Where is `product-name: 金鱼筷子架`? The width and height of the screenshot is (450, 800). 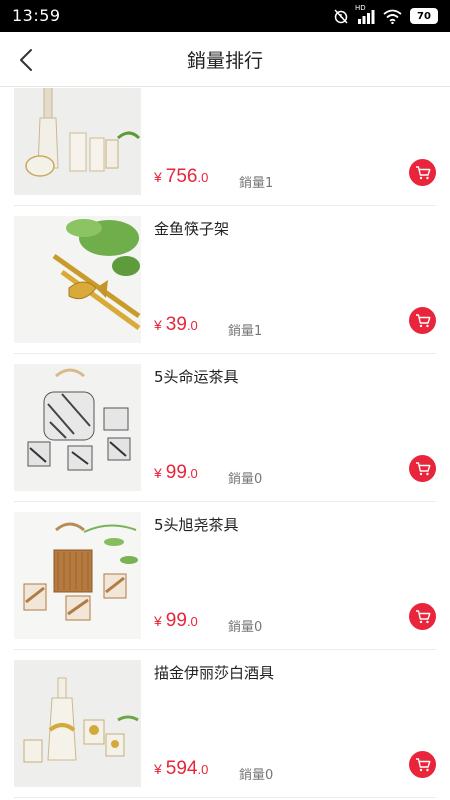
product-name: 金鱼筷子架 is located at coordinates (192, 229).